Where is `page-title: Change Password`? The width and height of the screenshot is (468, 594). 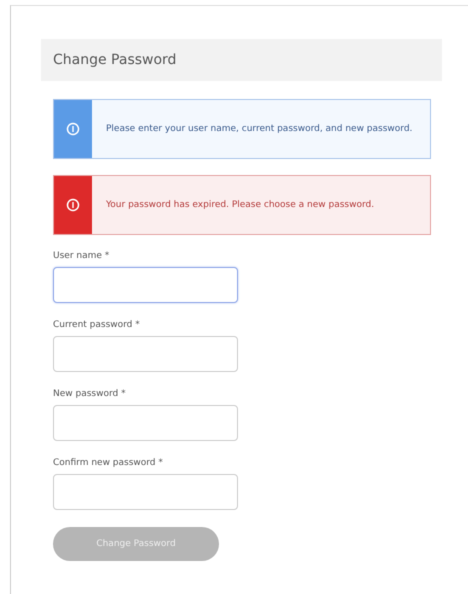 page-title: Change Password is located at coordinates (241, 60).